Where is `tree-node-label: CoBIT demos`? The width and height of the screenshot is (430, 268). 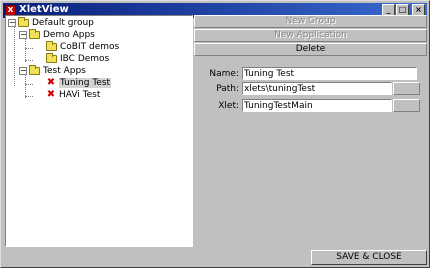
tree-node-label: CoBIT demos is located at coordinates (90, 47).